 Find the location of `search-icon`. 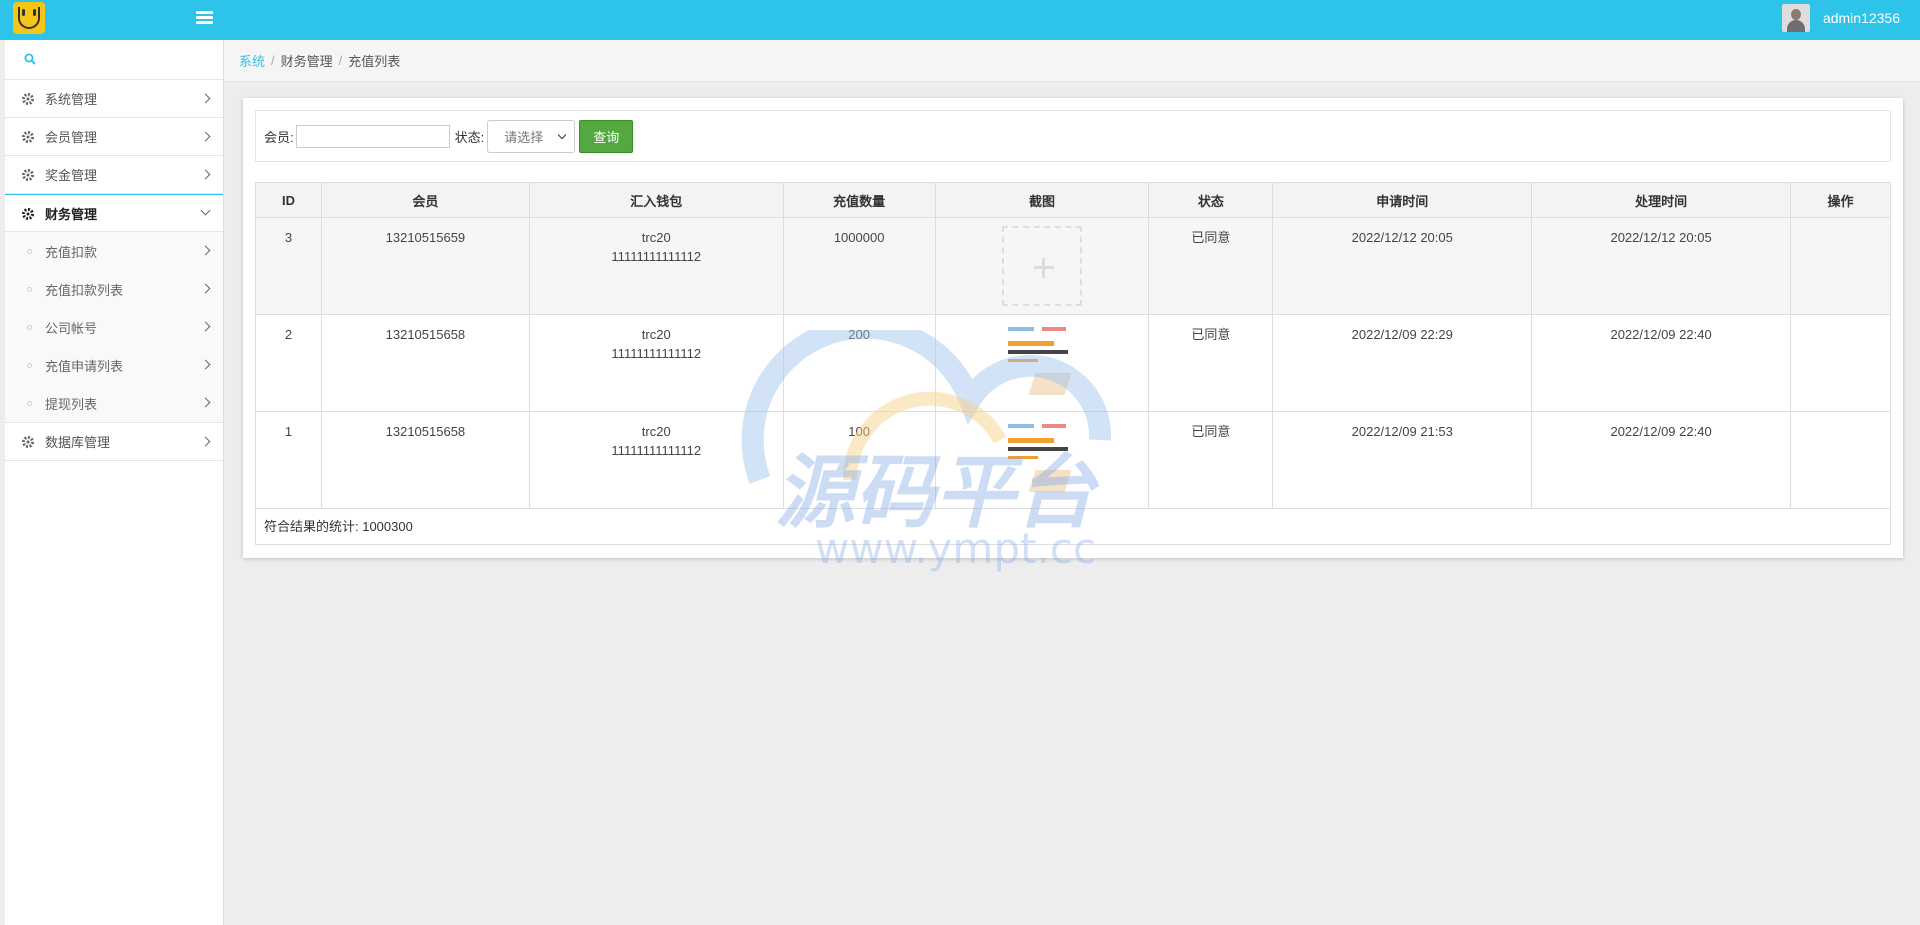

search-icon is located at coordinates (30, 59).